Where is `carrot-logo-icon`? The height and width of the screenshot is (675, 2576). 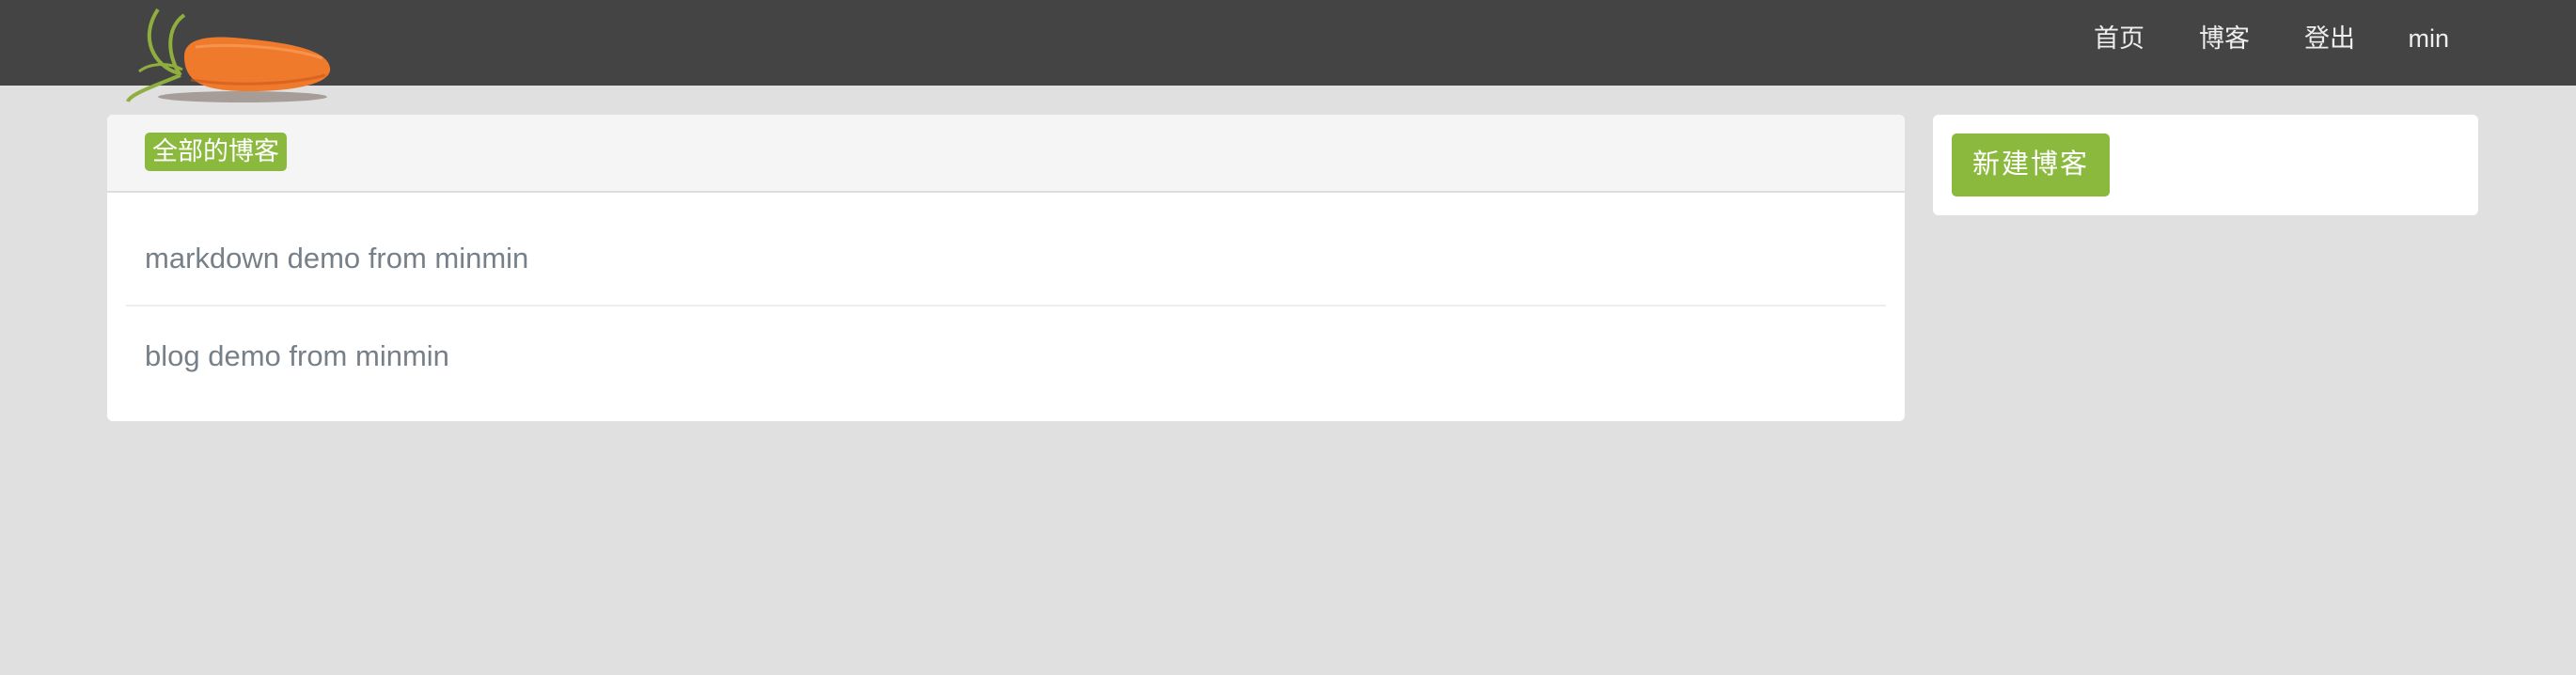
carrot-logo-icon is located at coordinates (224, 56).